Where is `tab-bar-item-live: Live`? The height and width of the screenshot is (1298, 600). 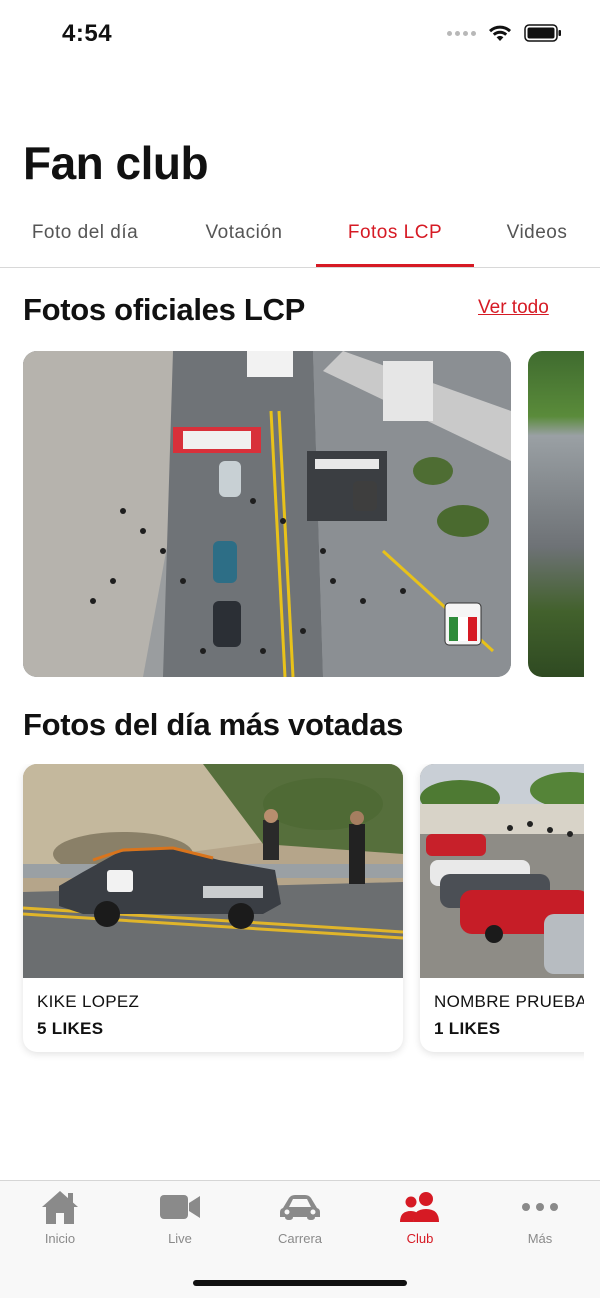
tab-bar-item-live: Live is located at coordinates (180, 1221).